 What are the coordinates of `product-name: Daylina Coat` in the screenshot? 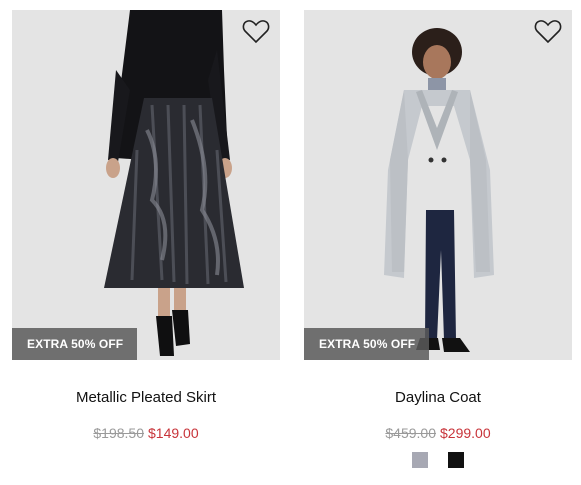 It's located at (438, 397).